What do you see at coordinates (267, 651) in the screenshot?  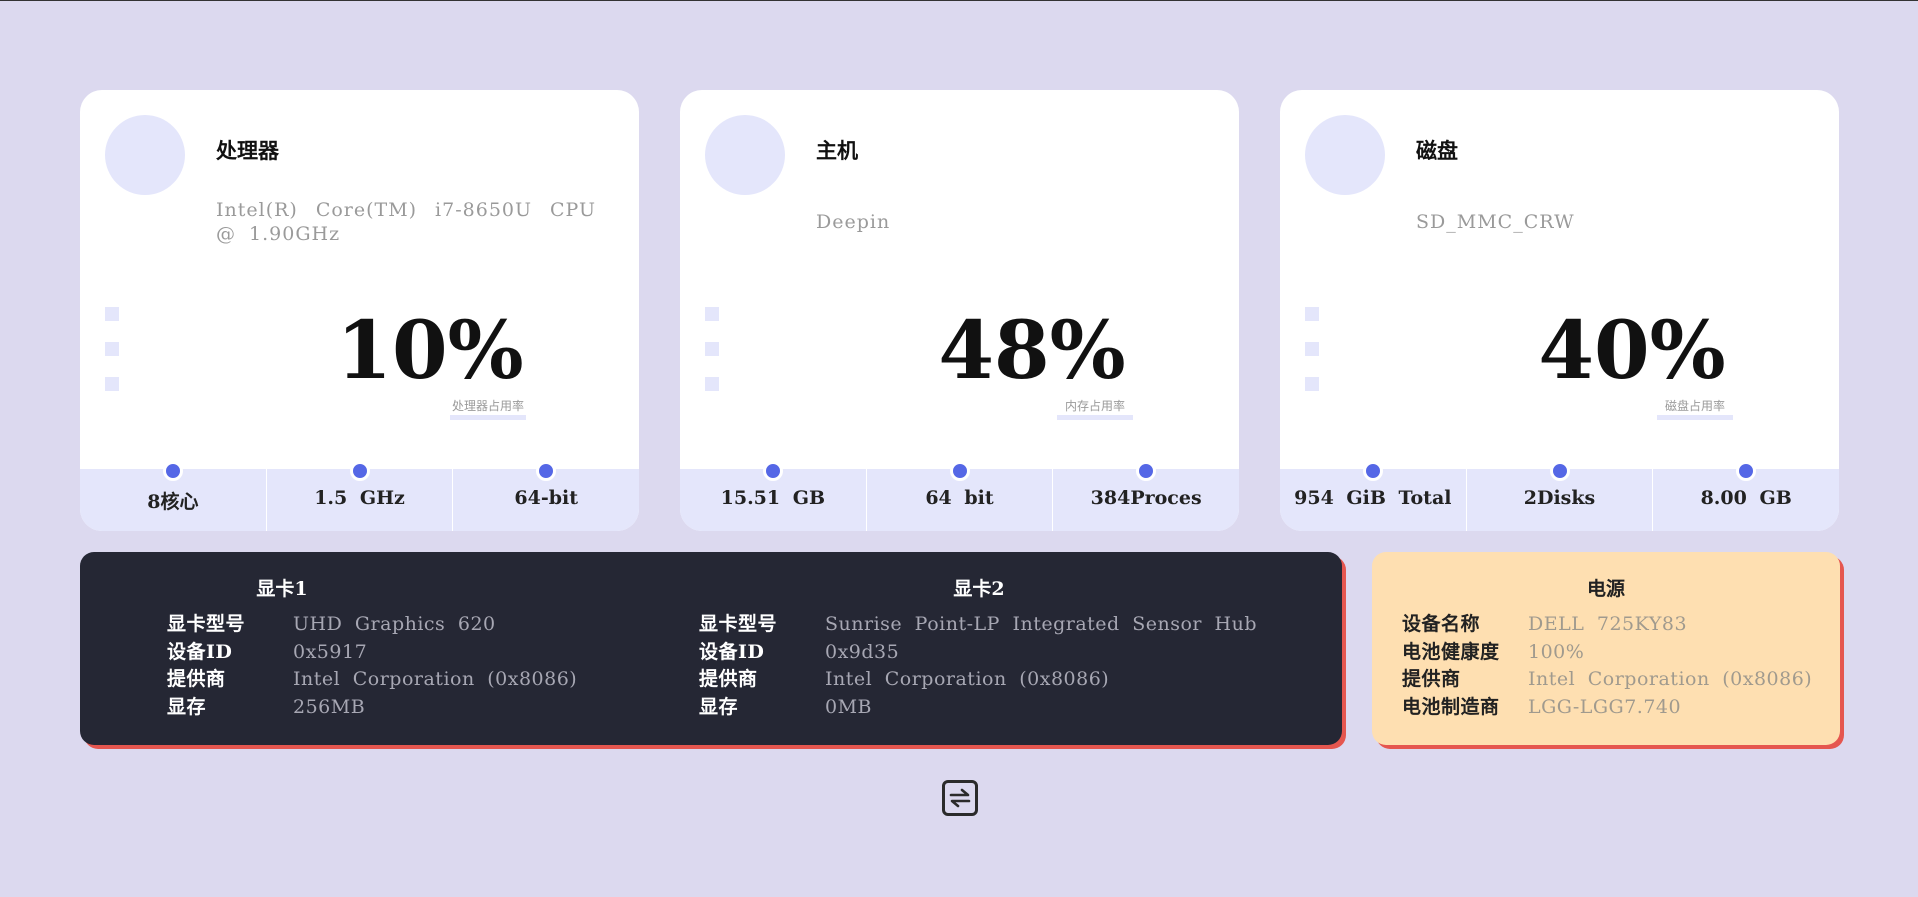 I see `info-row: 设备ID 0x5917` at bounding box center [267, 651].